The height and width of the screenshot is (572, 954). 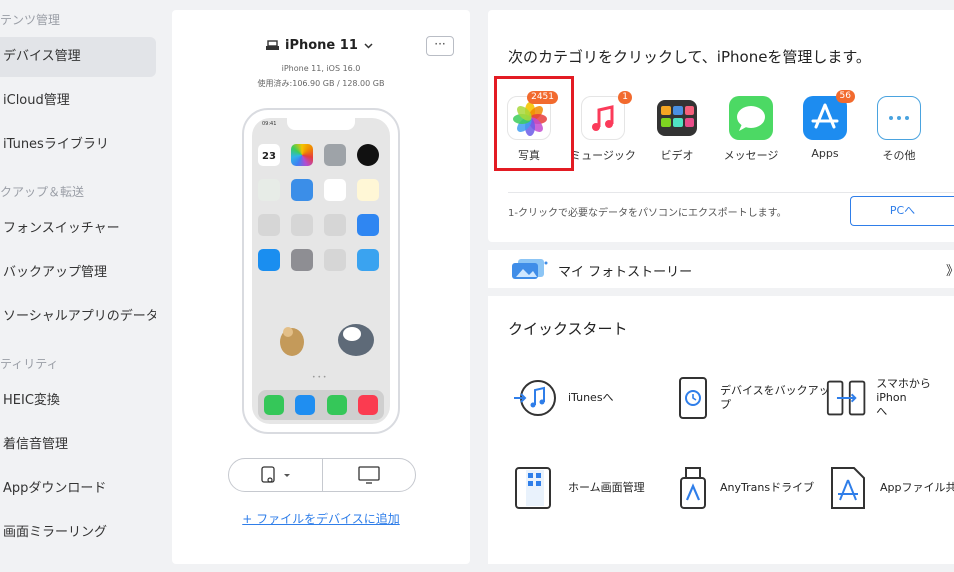 What do you see at coordinates (272, 45) in the screenshot?
I see `device-icon` at bounding box center [272, 45].